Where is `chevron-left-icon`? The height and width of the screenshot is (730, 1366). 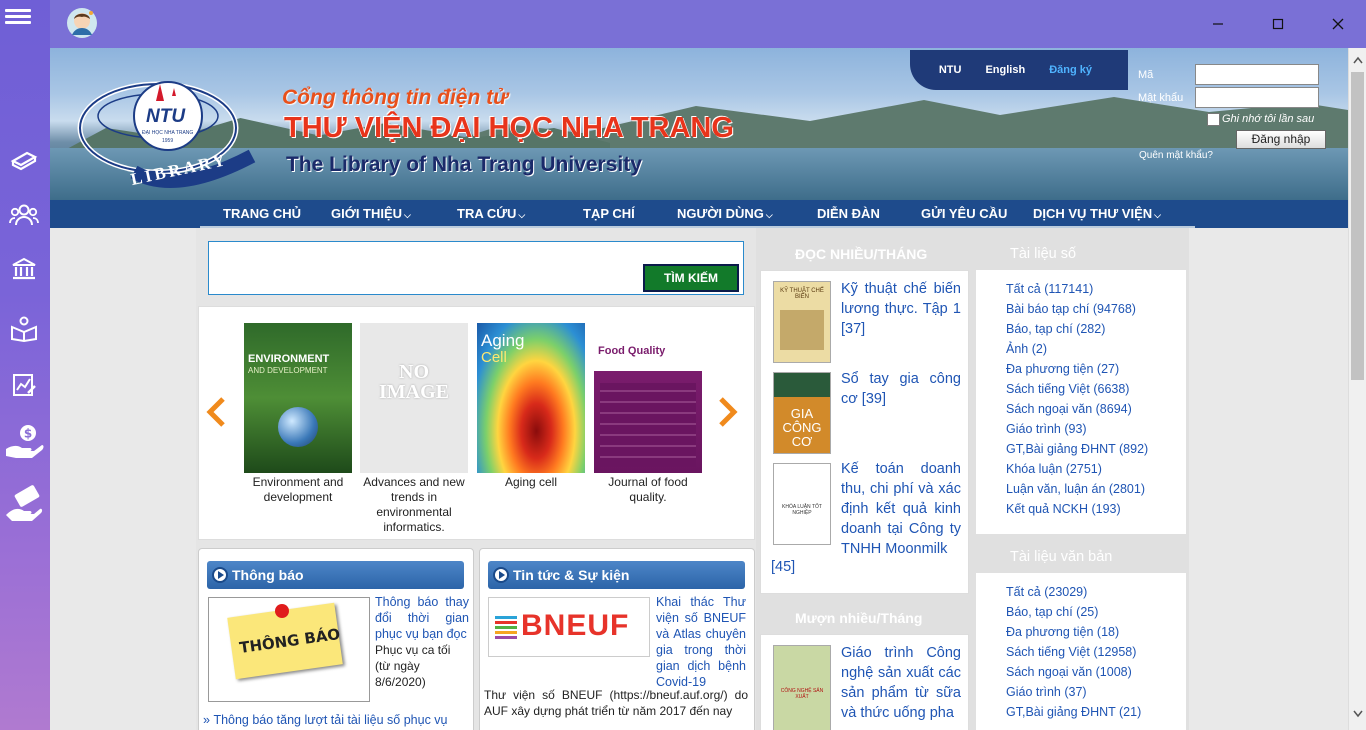 chevron-left-icon is located at coordinates (216, 412).